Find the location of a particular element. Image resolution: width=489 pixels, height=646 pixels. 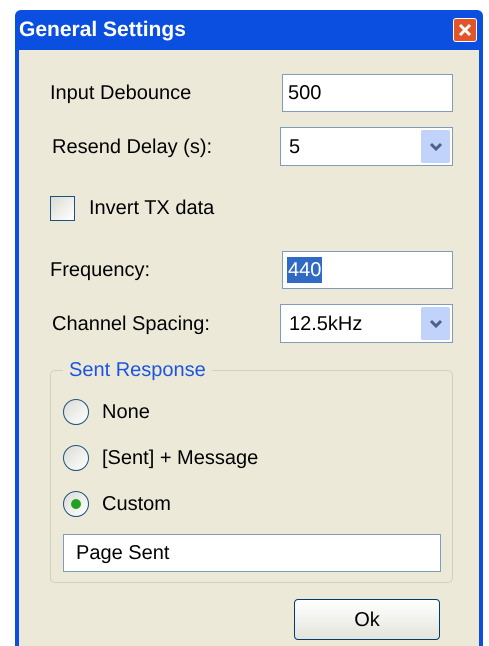

field-label: Channel Spacing: is located at coordinates (131, 324).